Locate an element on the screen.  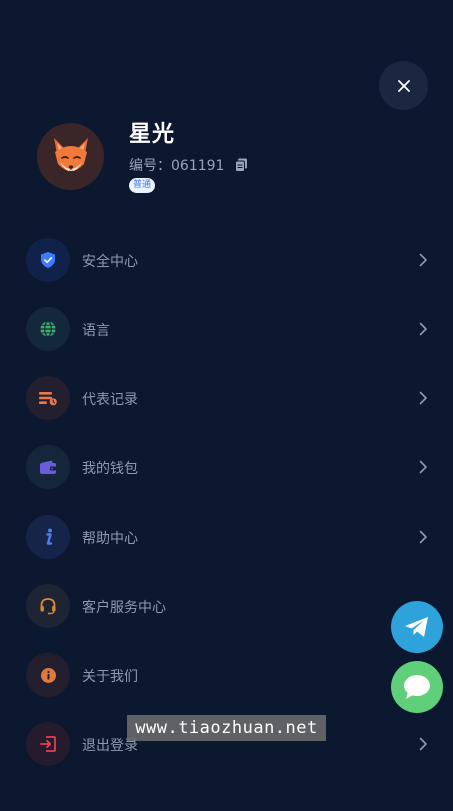
profile-id: 编号：061191 is located at coordinates (188, 165).